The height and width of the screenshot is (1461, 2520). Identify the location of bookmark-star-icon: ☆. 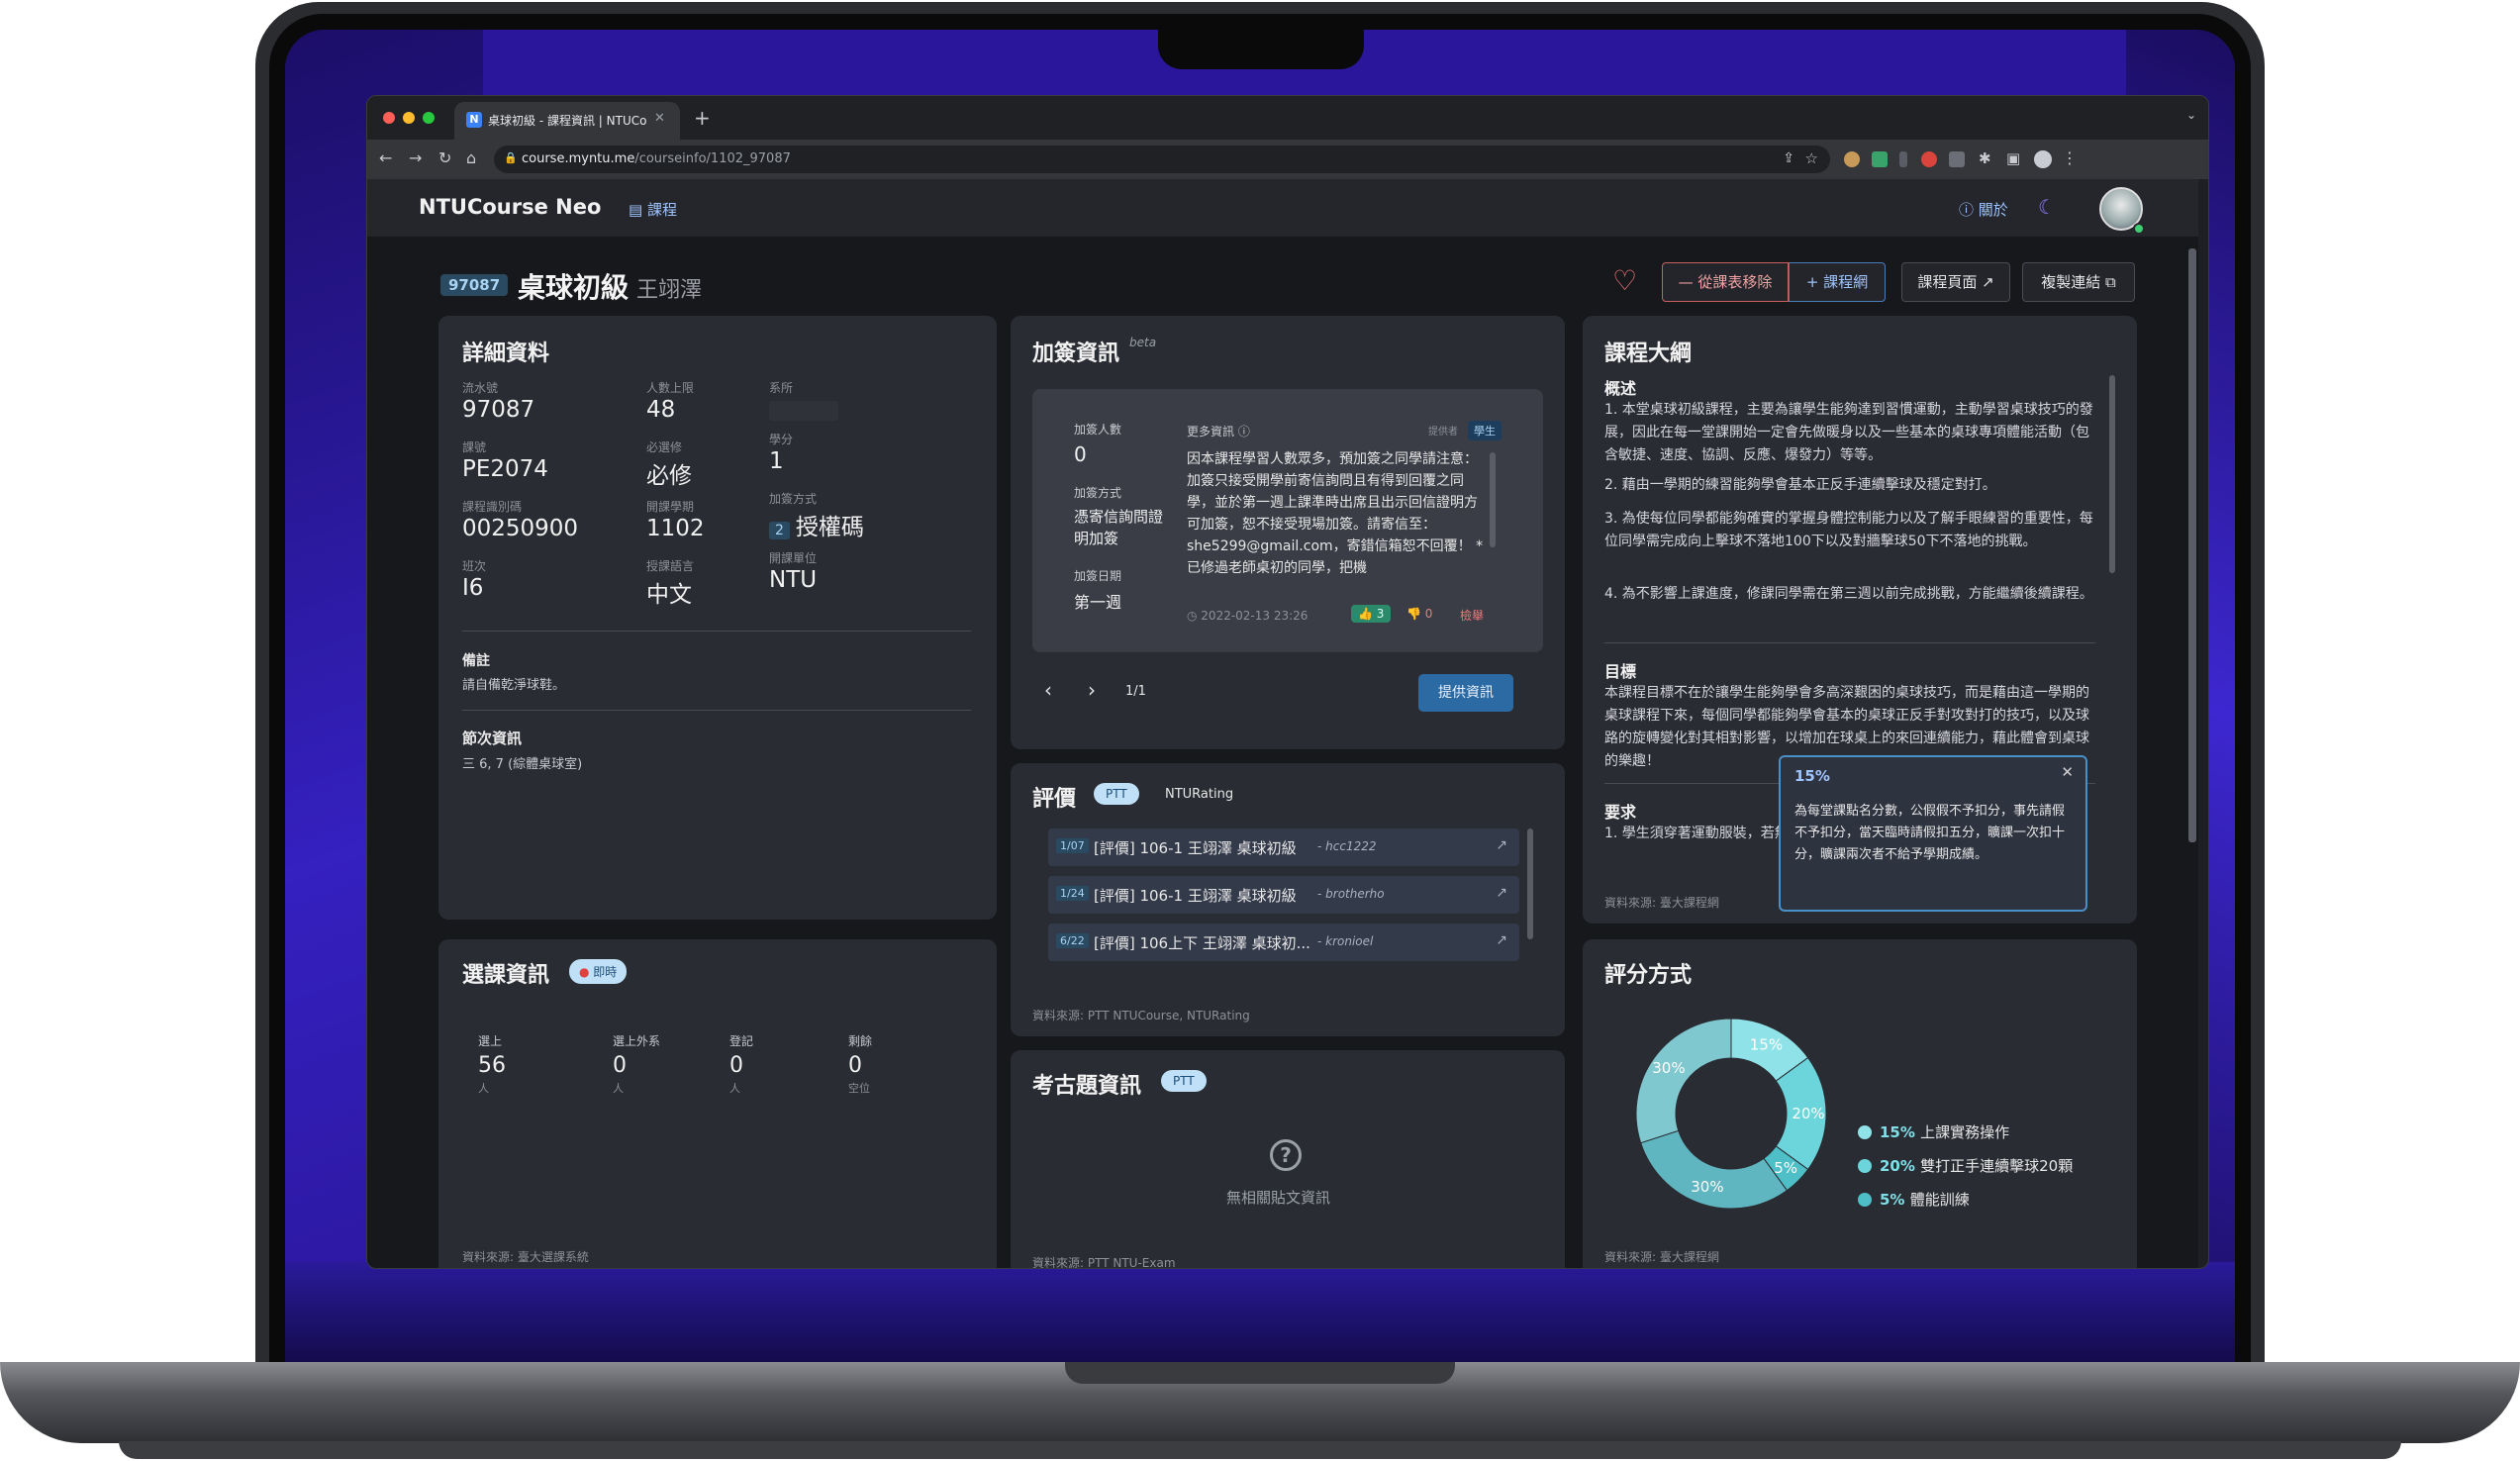
(1811, 158).